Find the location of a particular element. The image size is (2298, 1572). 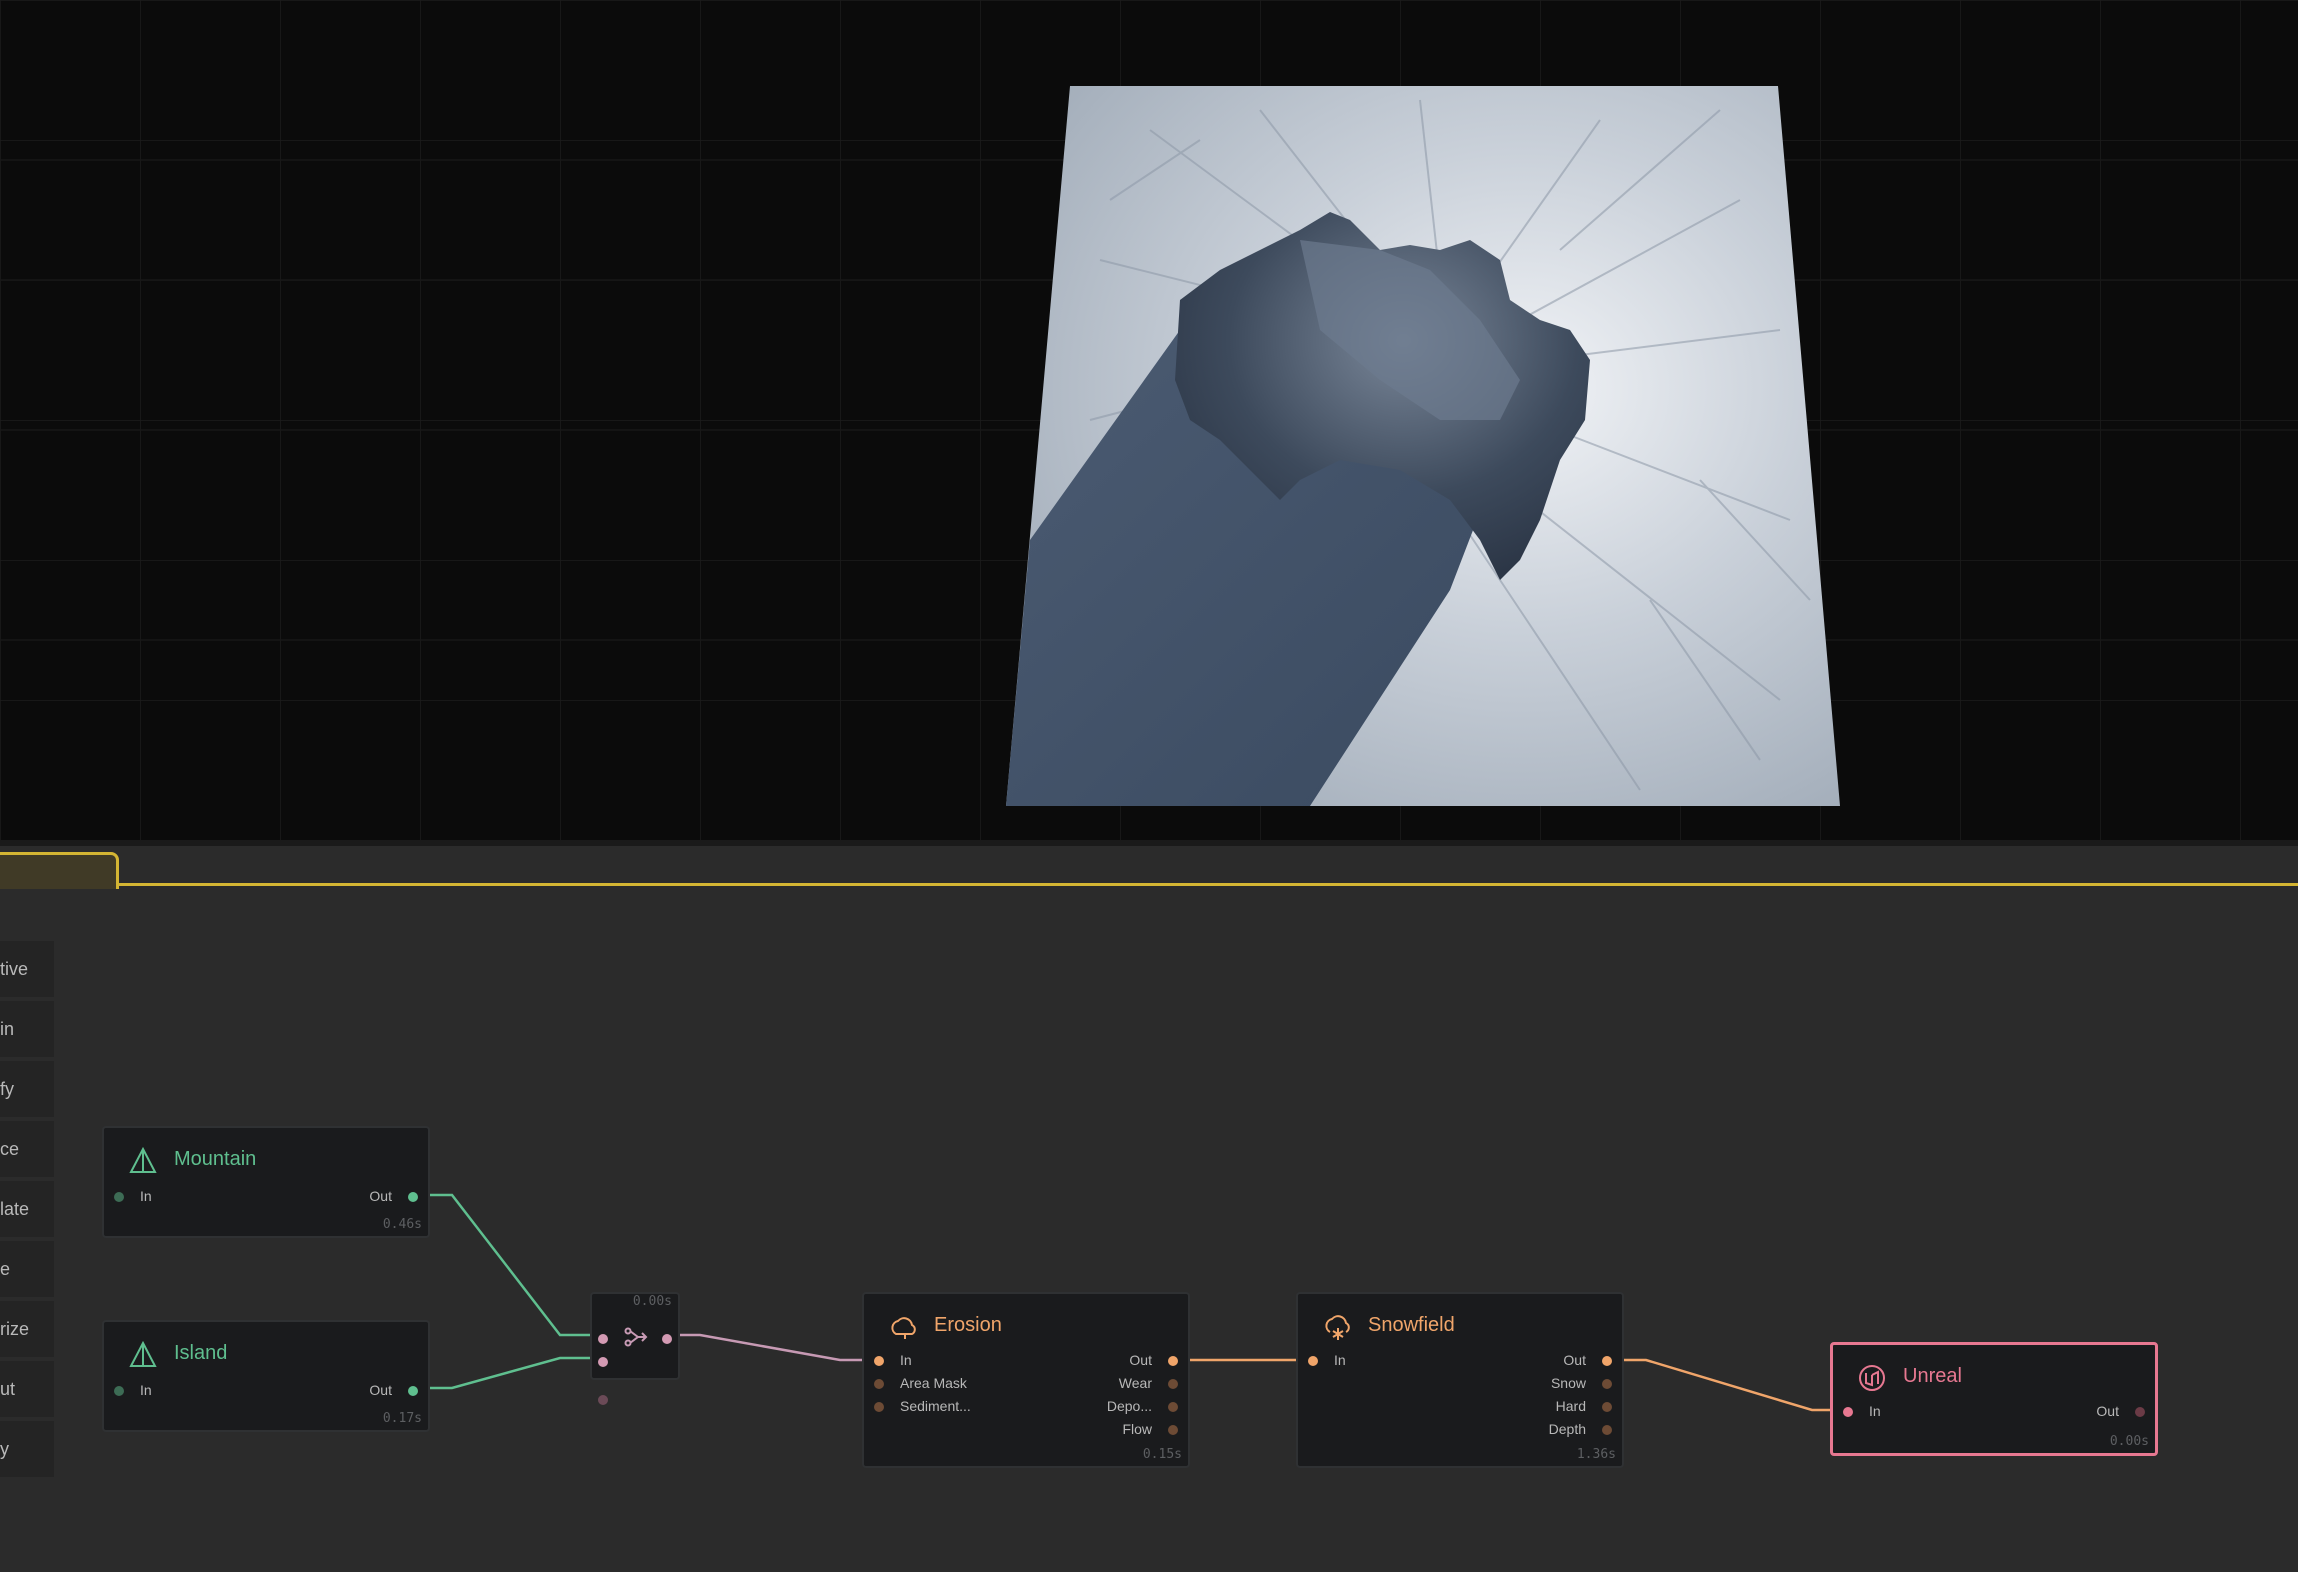

node-title: Erosion is located at coordinates (968, 1325).